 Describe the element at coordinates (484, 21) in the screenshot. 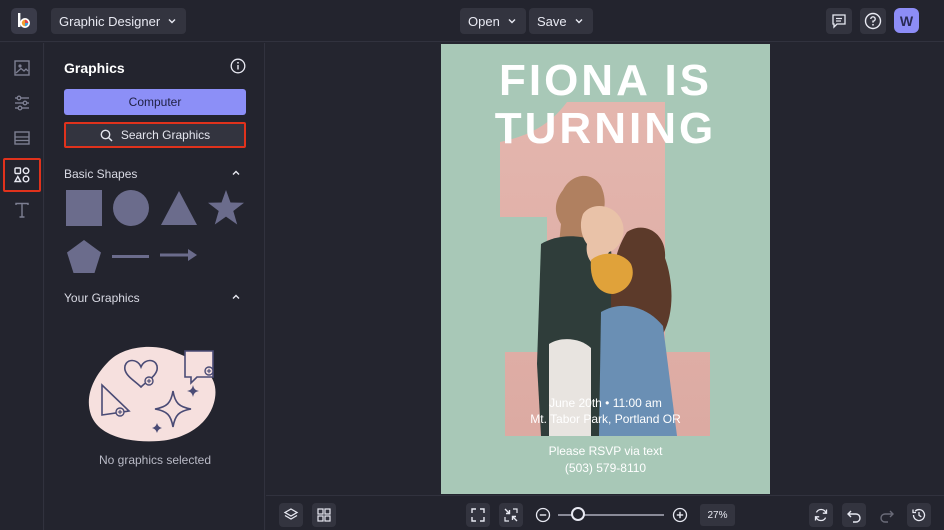

I see `open-label: Open` at that location.